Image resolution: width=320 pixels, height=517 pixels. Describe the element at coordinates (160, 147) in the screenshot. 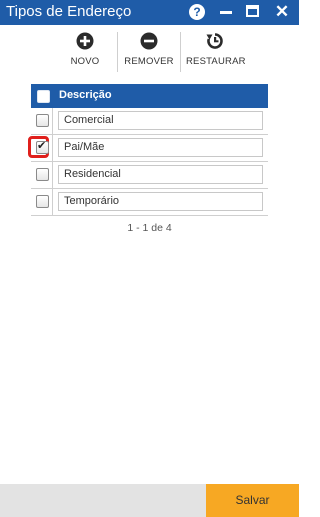

I see `descricao-field: Pai/Mãe` at that location.